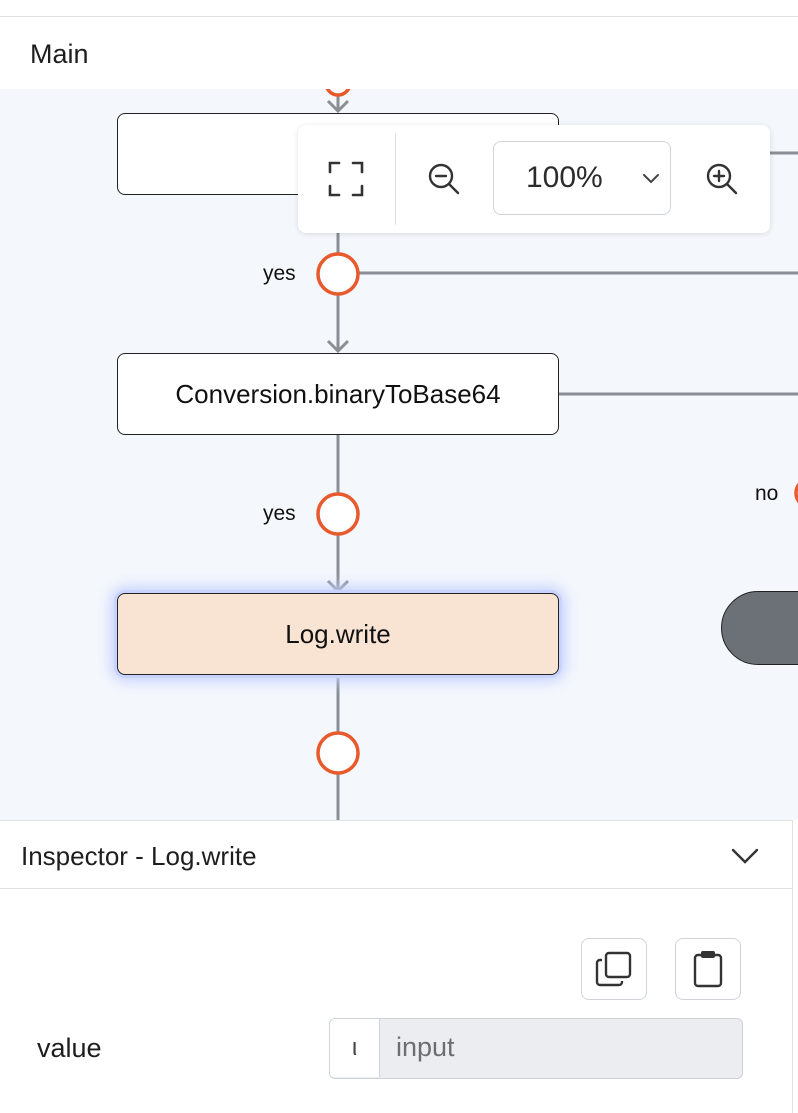 Image resolution: width=798 pixels, height=1113 pixels. I want to click on collapse-chevron-icon, so click(745, 856).